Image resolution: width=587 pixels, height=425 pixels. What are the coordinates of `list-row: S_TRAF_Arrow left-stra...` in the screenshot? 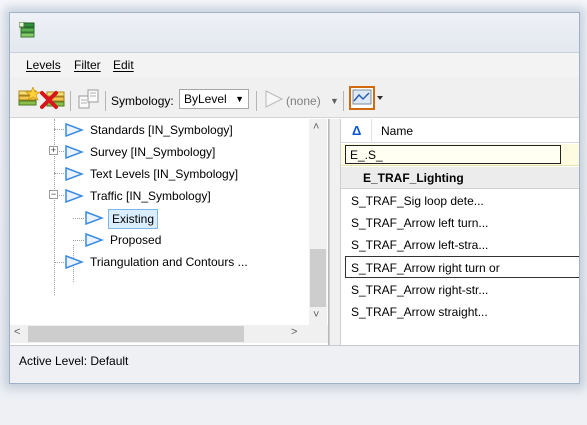 It's located at (460, 245).